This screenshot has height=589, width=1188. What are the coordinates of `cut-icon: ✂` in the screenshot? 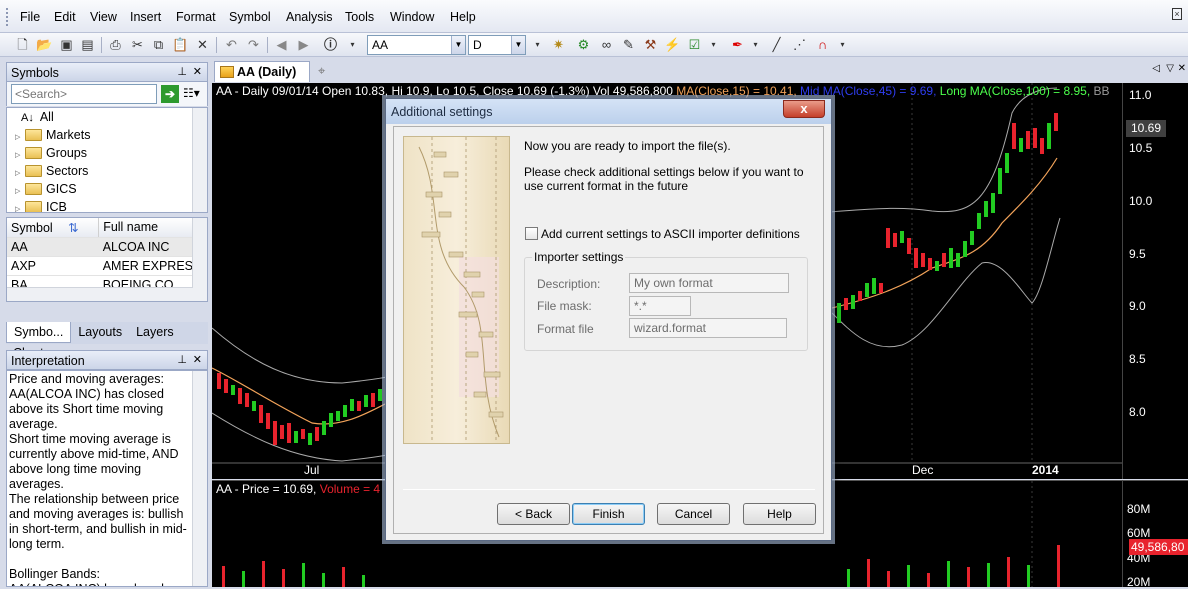 It's located at (137, 44).